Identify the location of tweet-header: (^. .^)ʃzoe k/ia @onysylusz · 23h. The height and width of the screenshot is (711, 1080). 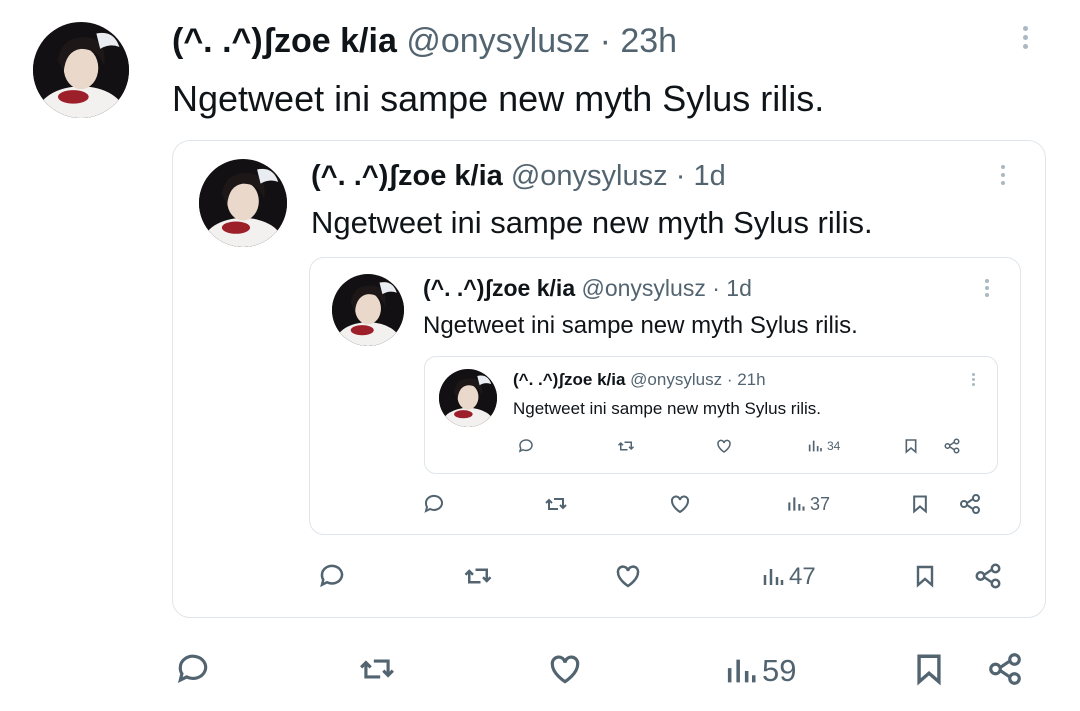
(424, 41).